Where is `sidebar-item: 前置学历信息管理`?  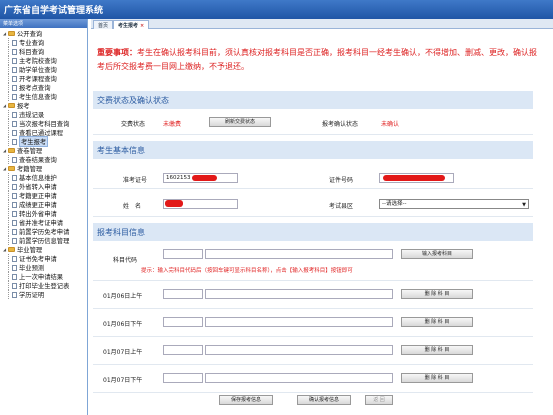 sidebar-item: 前置学历信息管理 is located at coordinates (45, 240).